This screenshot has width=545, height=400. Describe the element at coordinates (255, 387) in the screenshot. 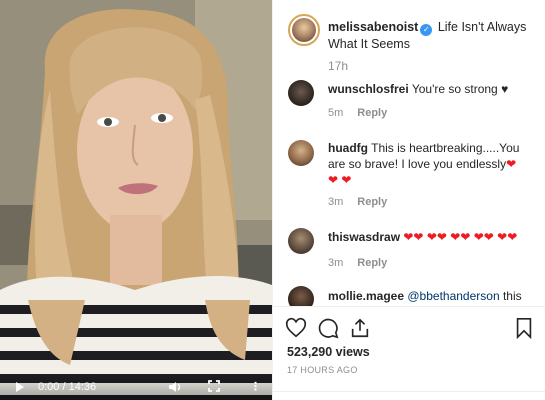

I see `more-icon: ⋮` at that location.